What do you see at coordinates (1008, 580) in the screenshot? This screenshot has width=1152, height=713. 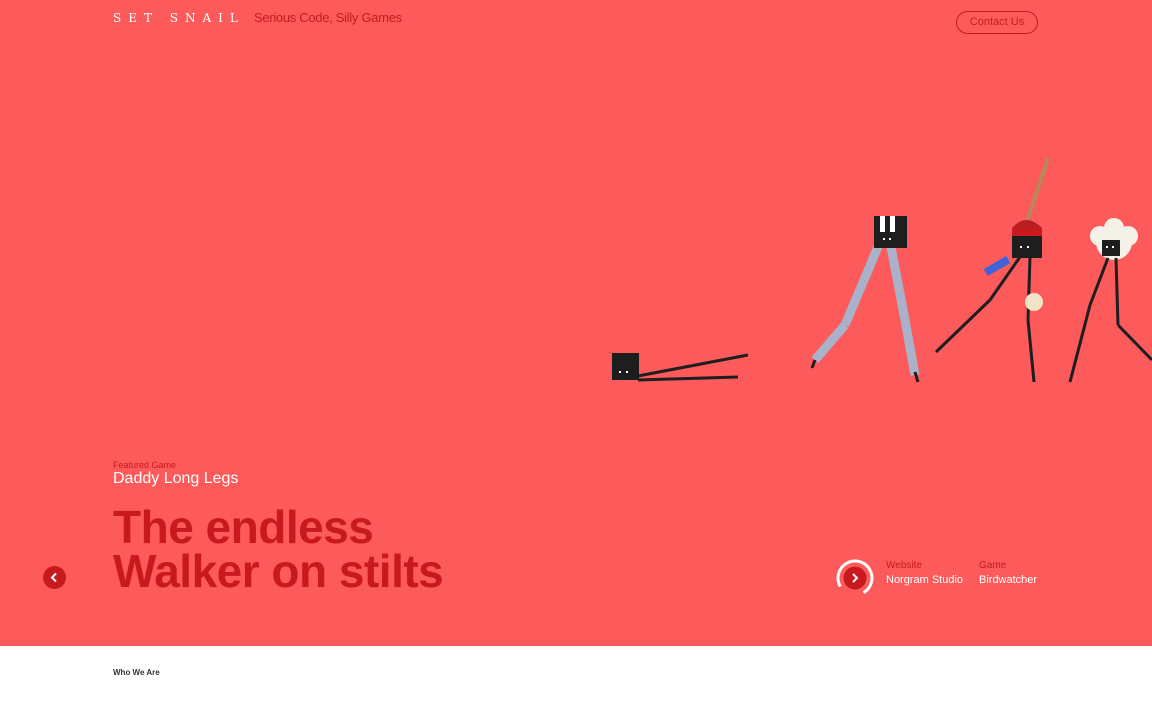 I see `game-value: Birdwatcher` at bounding box center [1008, 580].